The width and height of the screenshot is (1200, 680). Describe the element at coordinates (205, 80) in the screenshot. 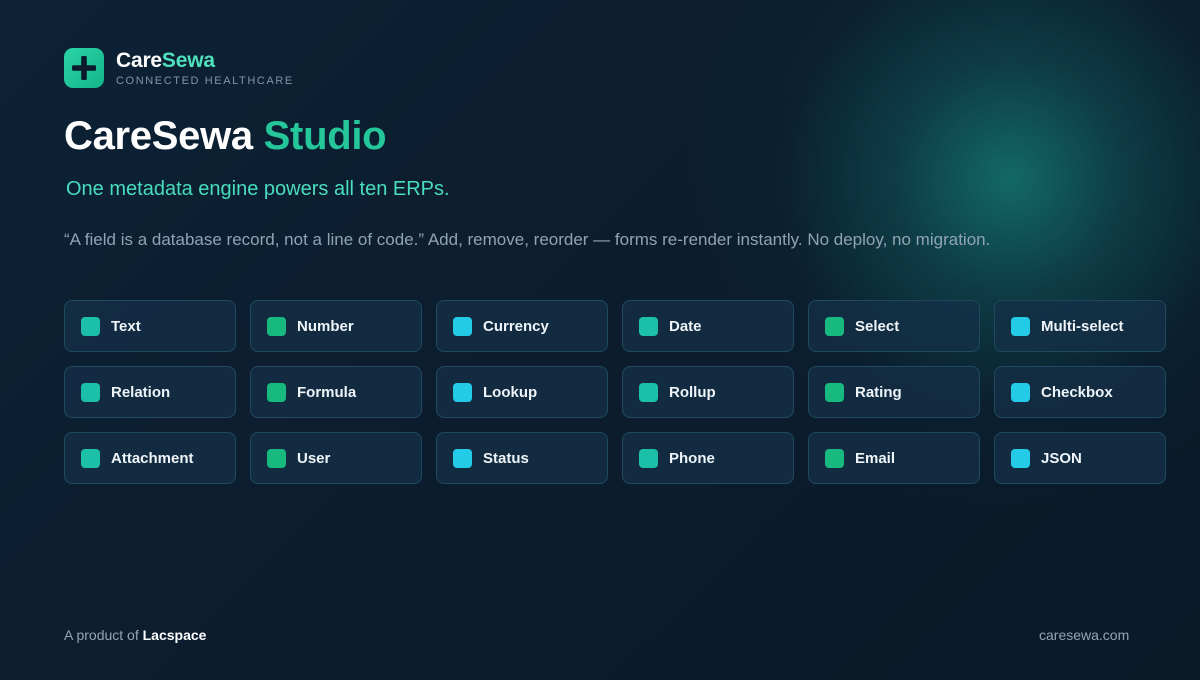

I see `brand-tagline: CONNECTED HEALTHCARE` at that location.